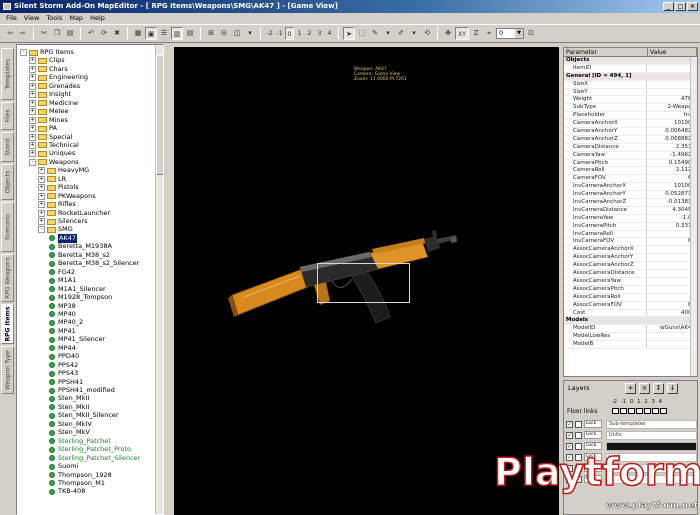 This screenshot has height=515, width=700. Describe the element at coordinates (668, 6) in the screenshot. I see `minimize-button: _` at that location.